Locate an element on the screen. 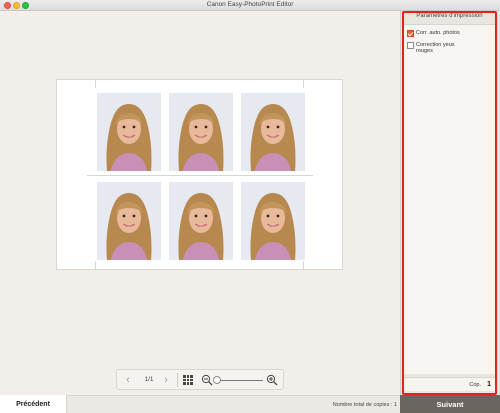 The width and height of the screenshot is (500, 413). title-bar: Canon Easy-PhotoPrint Editor is located at coordinates (250, 5).